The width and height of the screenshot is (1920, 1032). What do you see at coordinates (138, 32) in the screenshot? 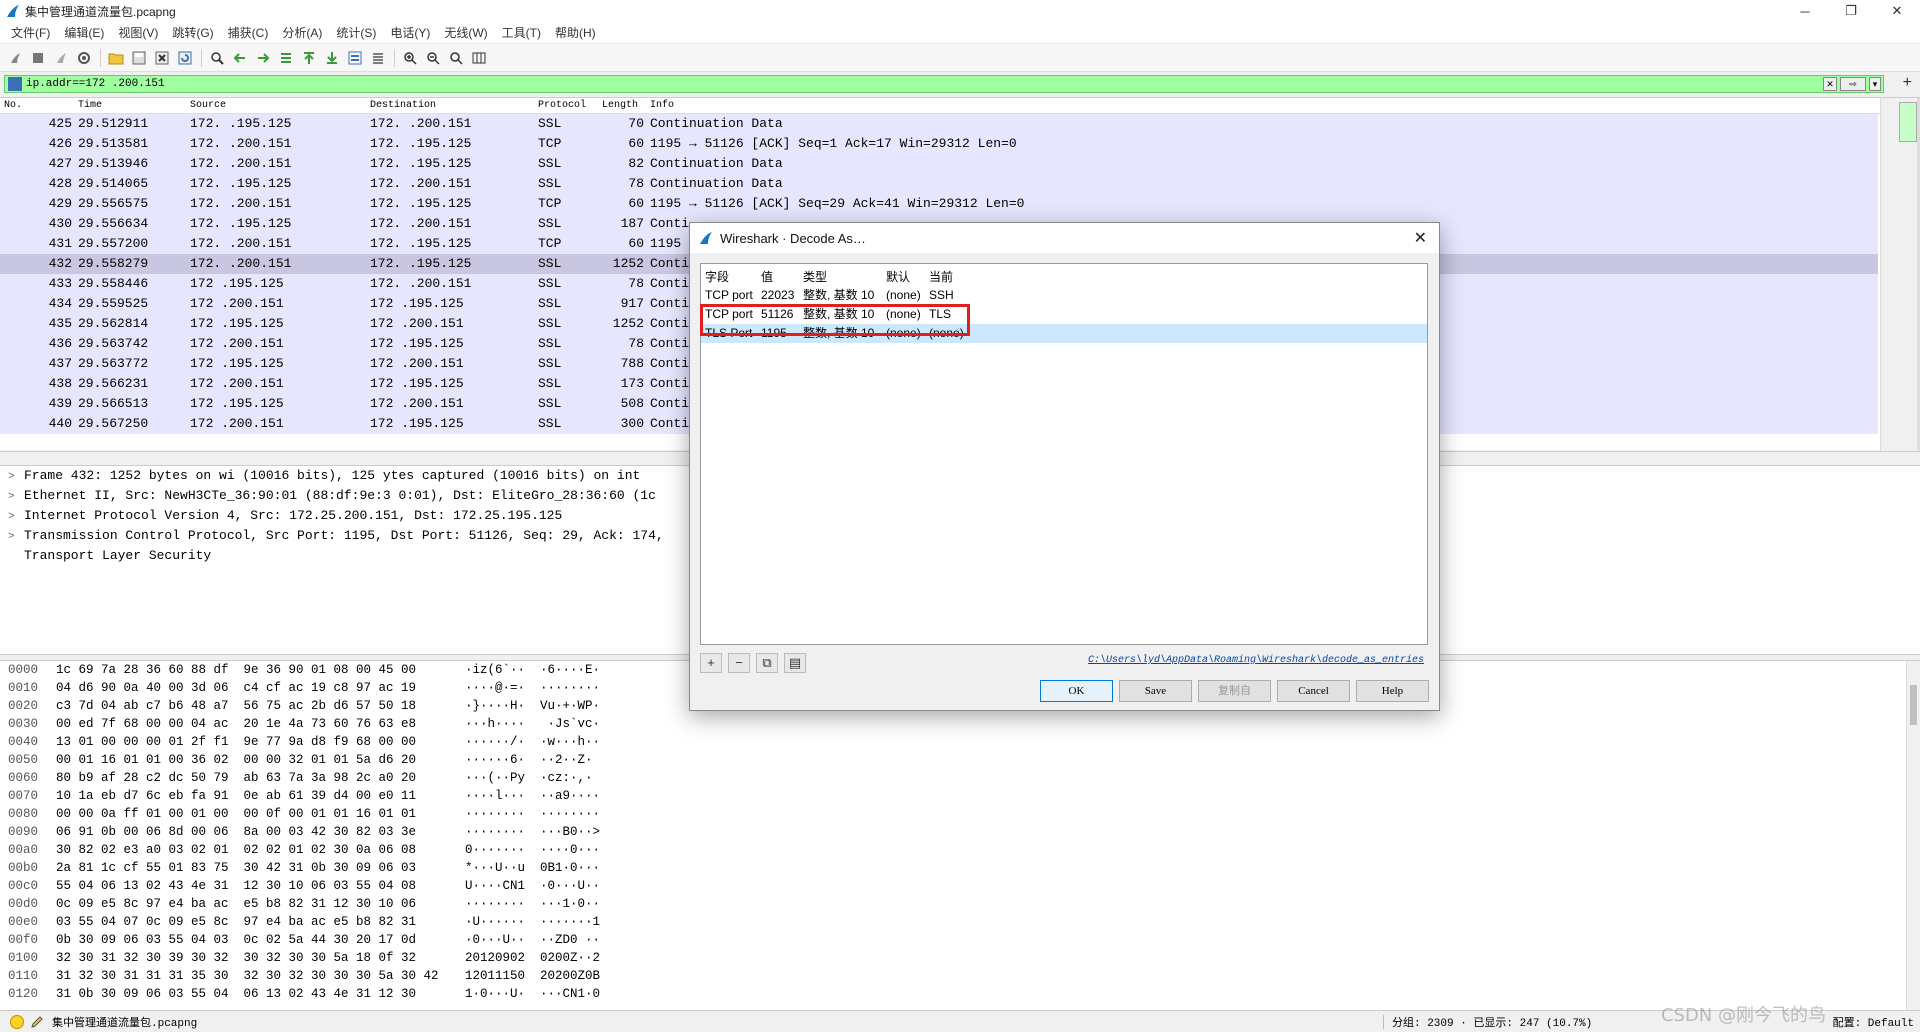
I see `menu-item: 视图(V)` at bounding box center [138, 32].